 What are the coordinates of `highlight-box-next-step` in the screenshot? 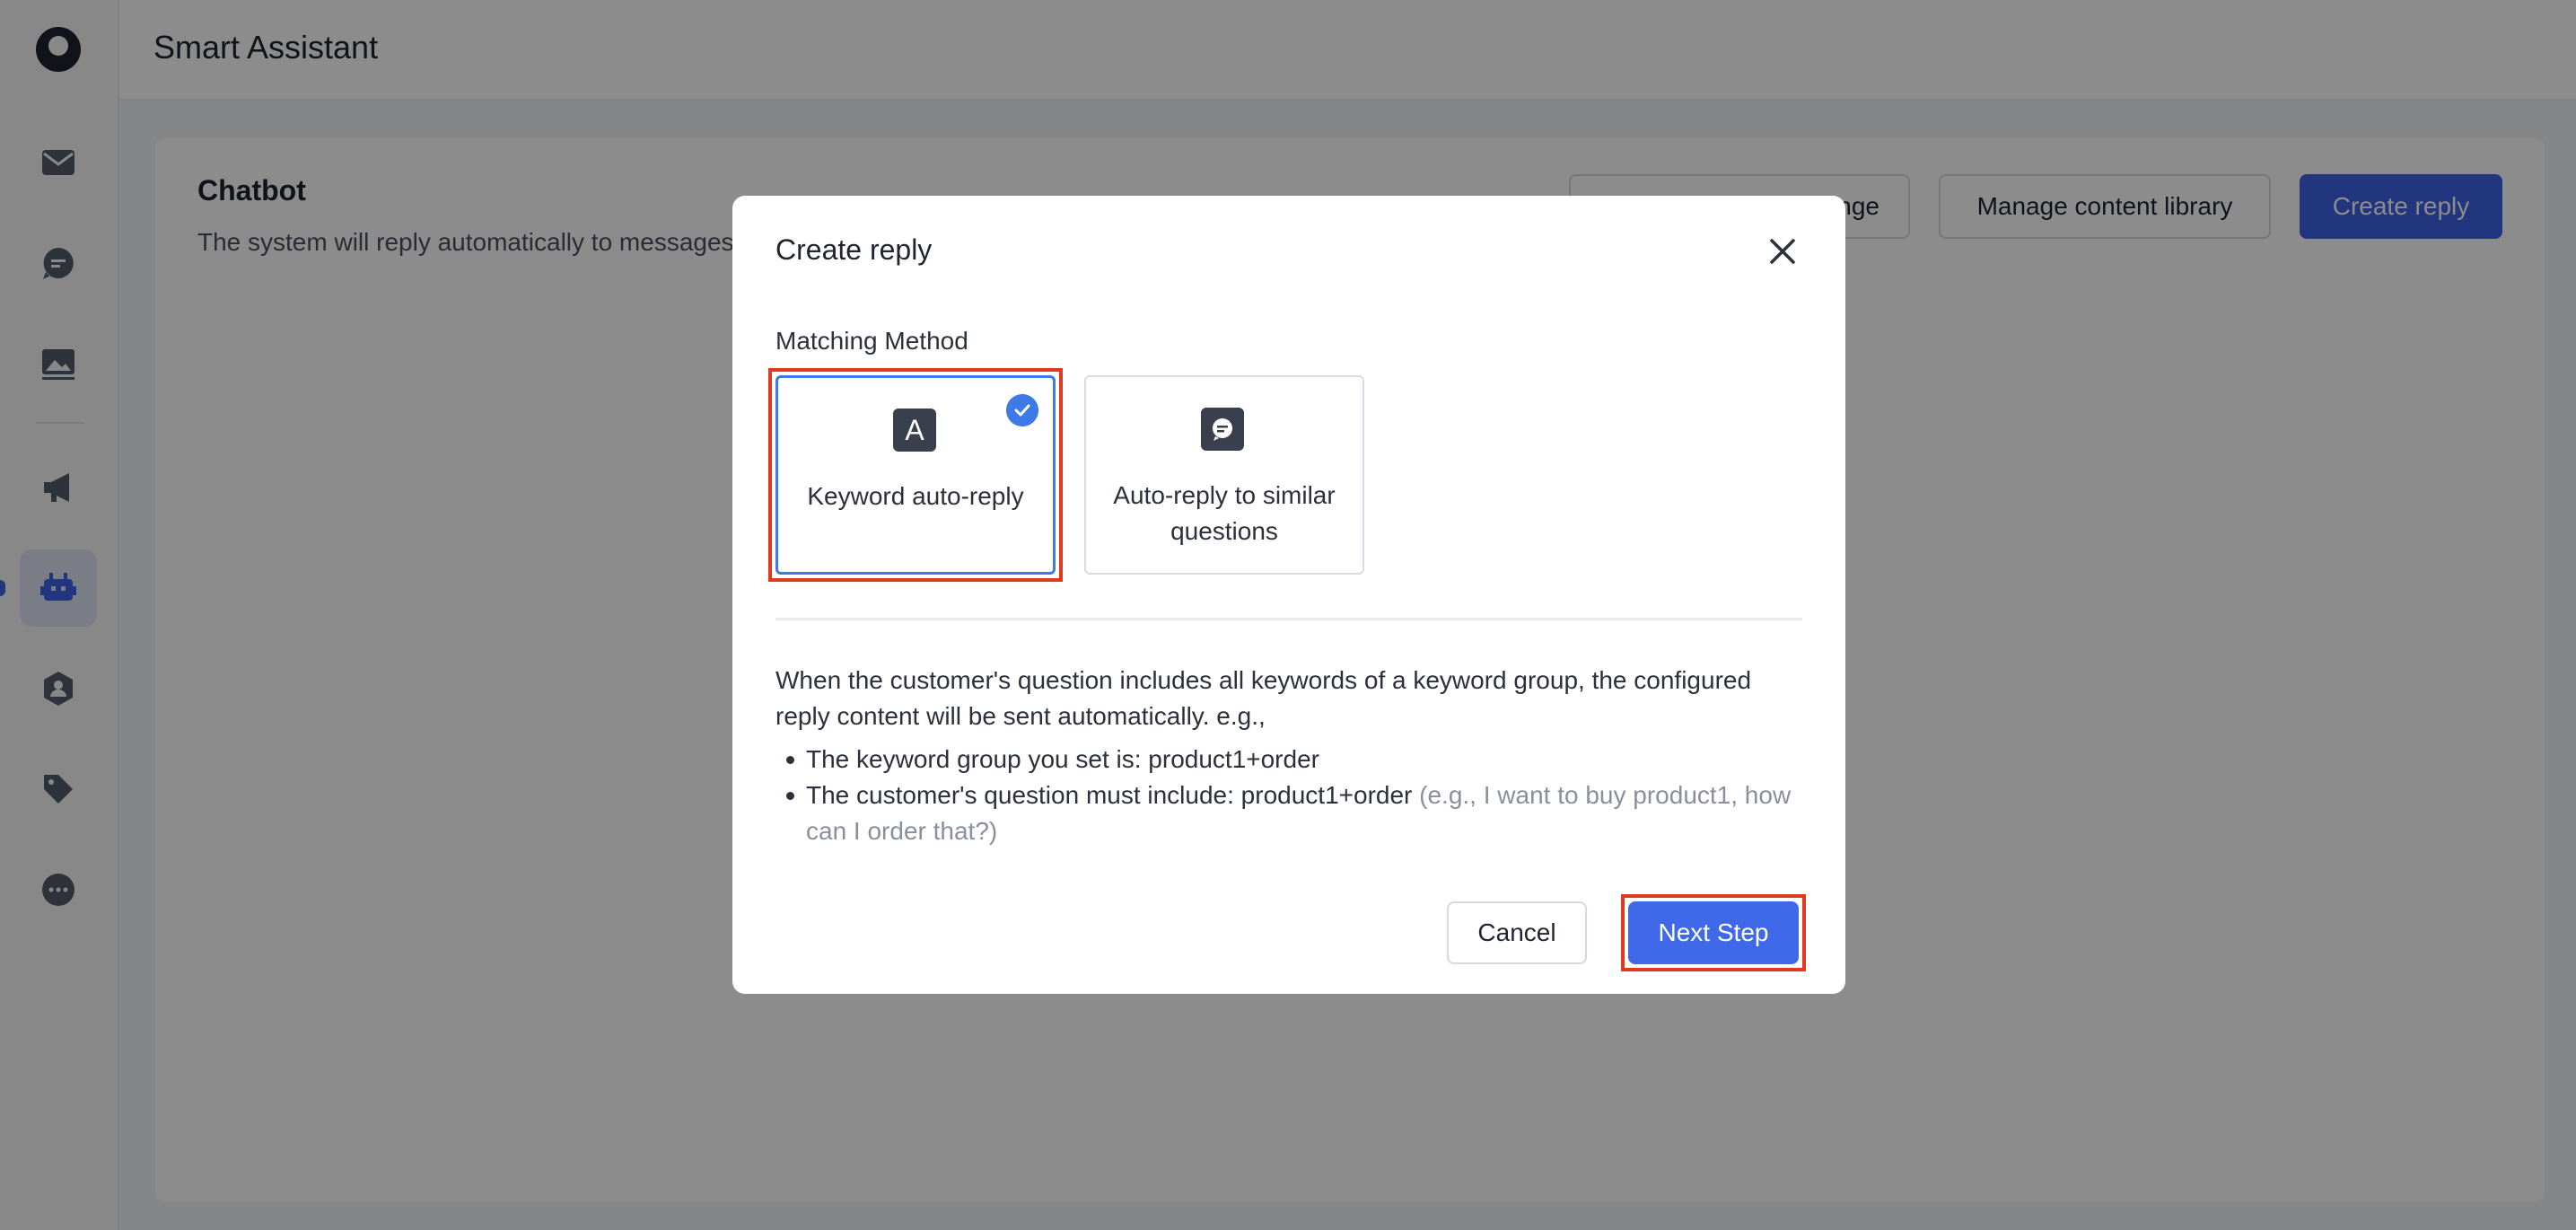 It's located at (1713, 932).